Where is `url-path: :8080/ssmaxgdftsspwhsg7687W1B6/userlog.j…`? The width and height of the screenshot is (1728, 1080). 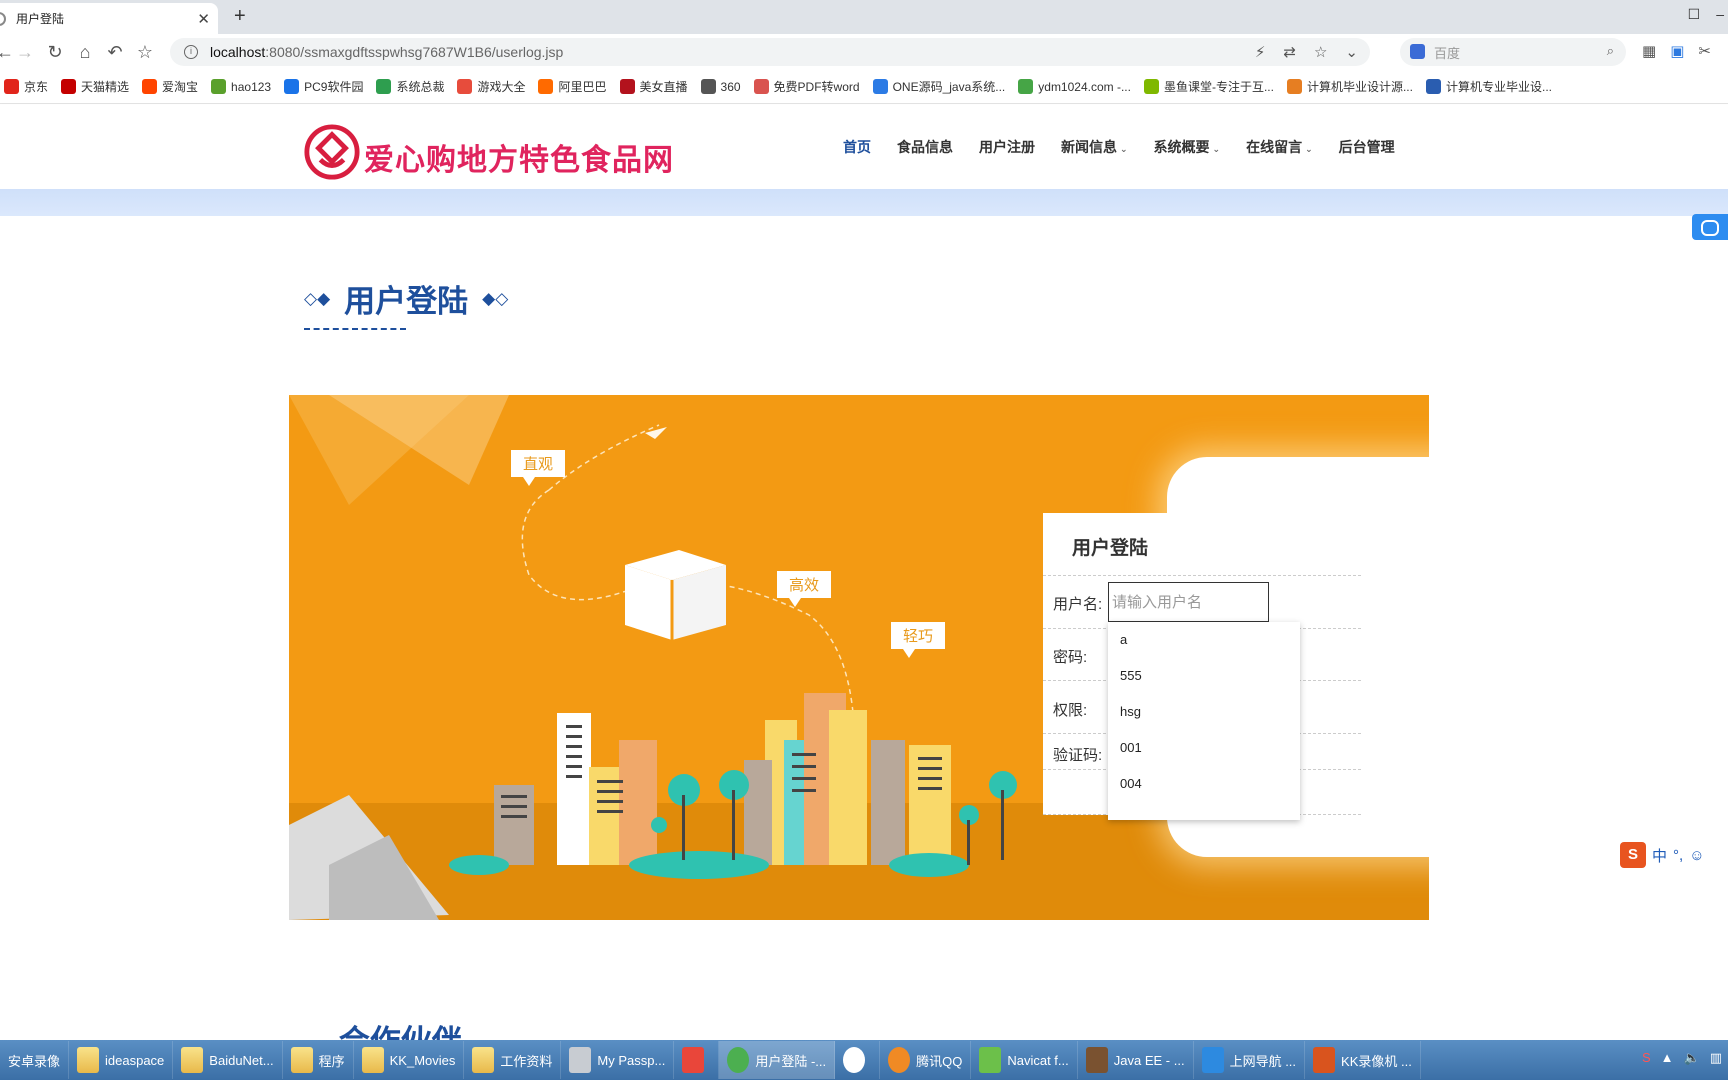
url-path: :8080/ssmaxgdftsspwhsg7687W1B6/userlog.j… is located at coordinates (414, 52).